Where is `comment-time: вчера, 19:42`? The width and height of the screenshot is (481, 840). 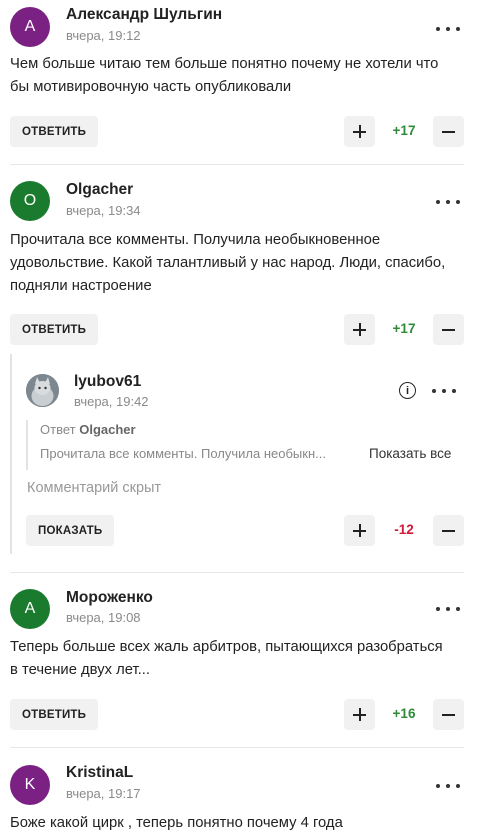
comment-time: вчера, 19:42 is located at coordinates (111, 401).